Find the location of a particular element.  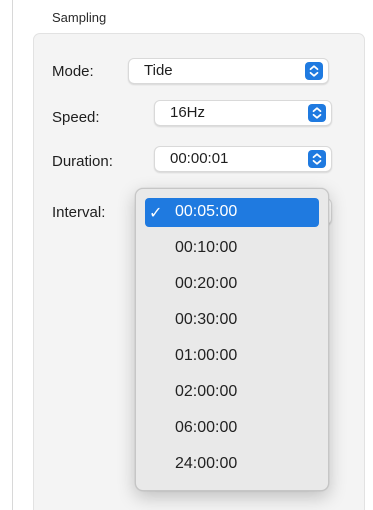

speed-value: 16Hz is located at coordinates (188, 112).